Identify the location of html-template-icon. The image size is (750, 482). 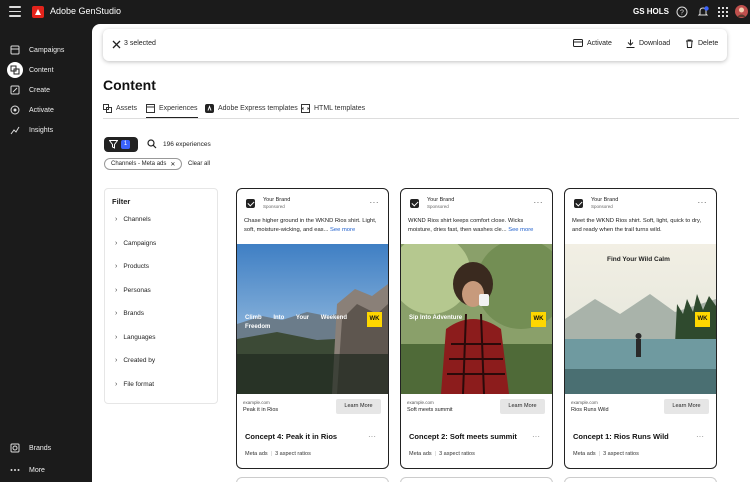
(305, 108).